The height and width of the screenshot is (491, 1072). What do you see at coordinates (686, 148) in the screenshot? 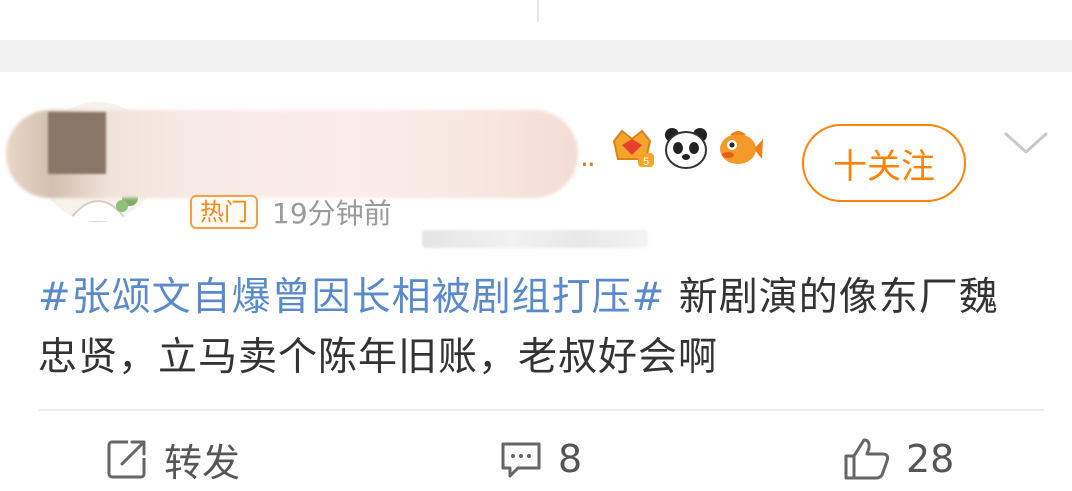
I see `panda-emoji-icon` at bounding box center [686, 148].